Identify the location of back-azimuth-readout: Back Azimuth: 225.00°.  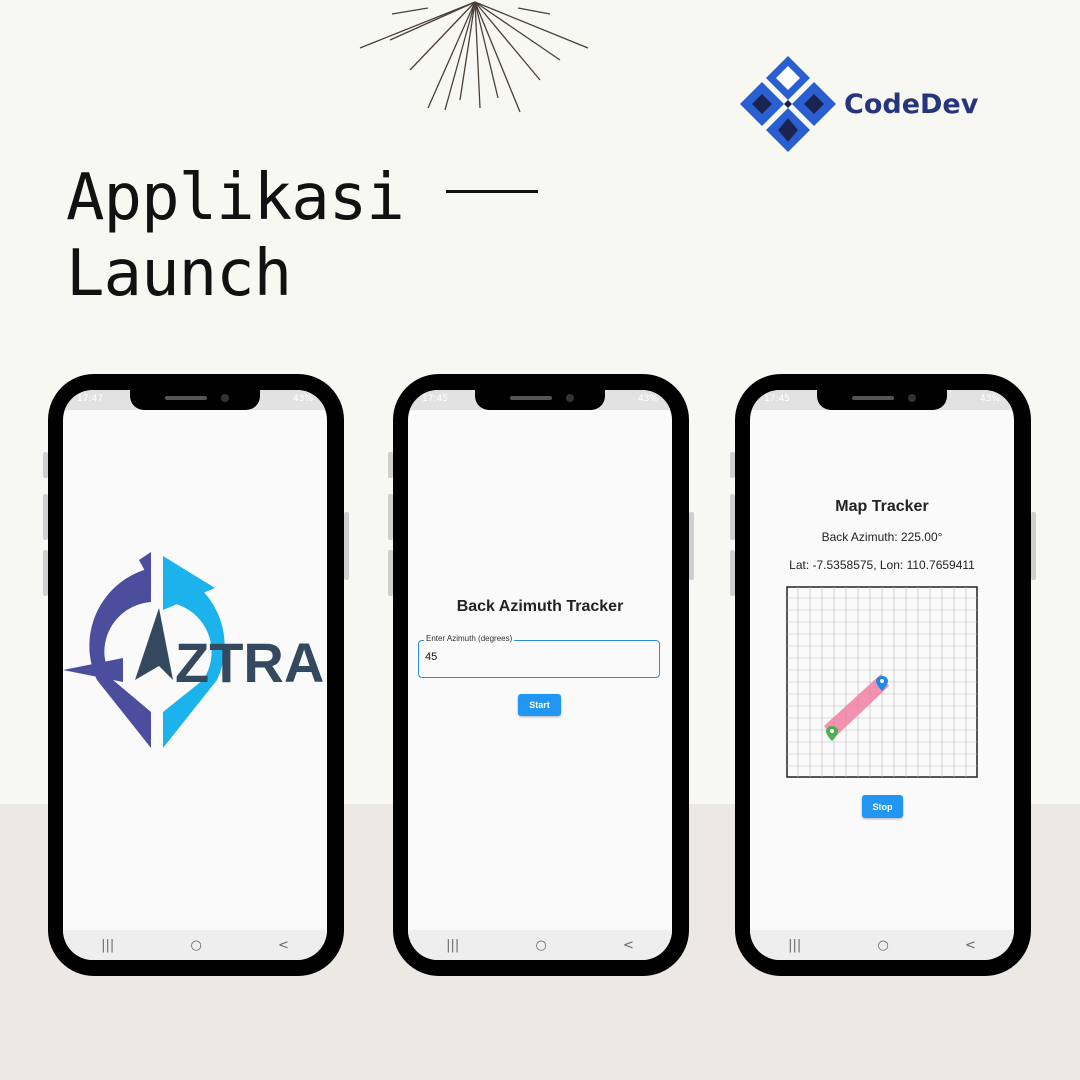
(882, 537).